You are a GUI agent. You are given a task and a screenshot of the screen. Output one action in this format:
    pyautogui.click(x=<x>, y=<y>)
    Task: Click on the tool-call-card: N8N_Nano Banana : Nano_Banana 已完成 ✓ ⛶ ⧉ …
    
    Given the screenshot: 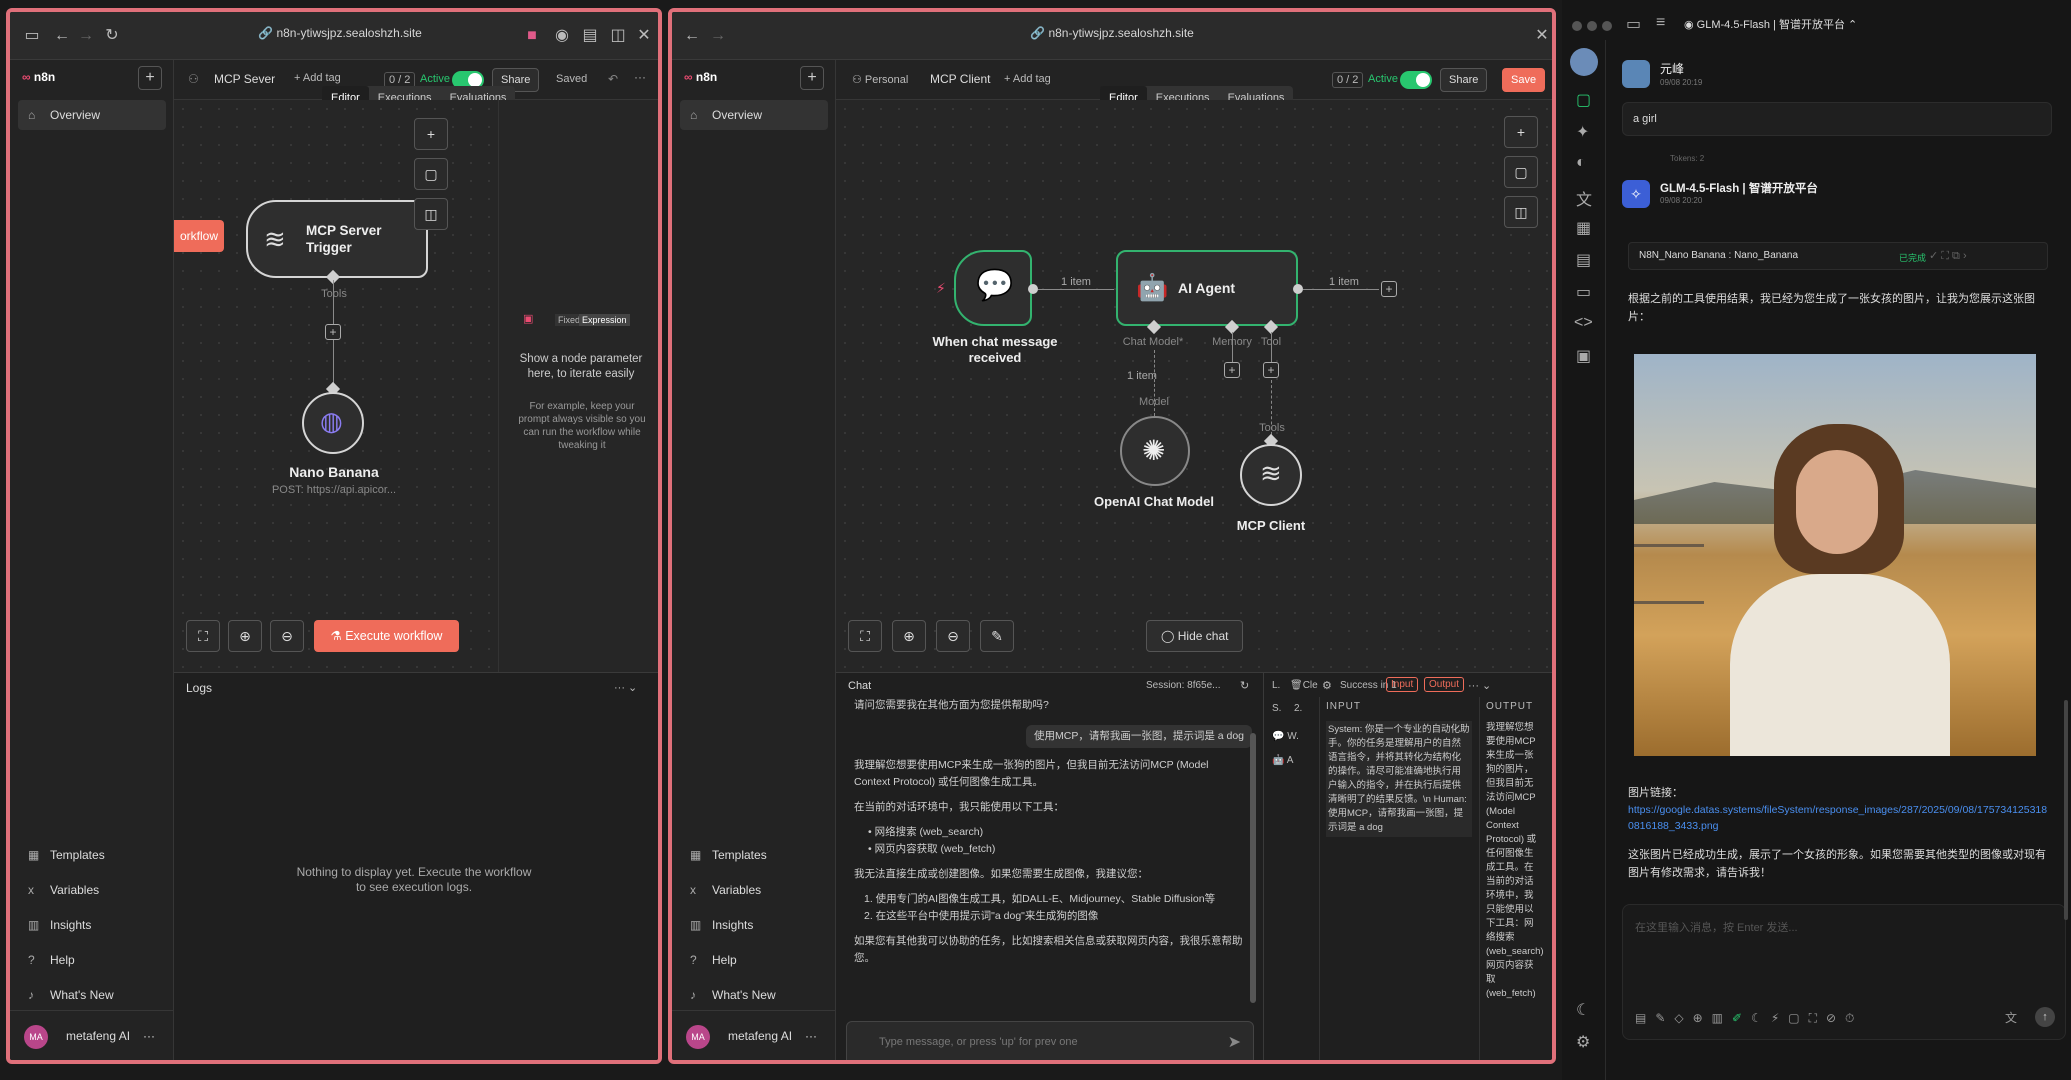 What is the action you would take?
    pyautogui.click(x=1838, y=256)
    